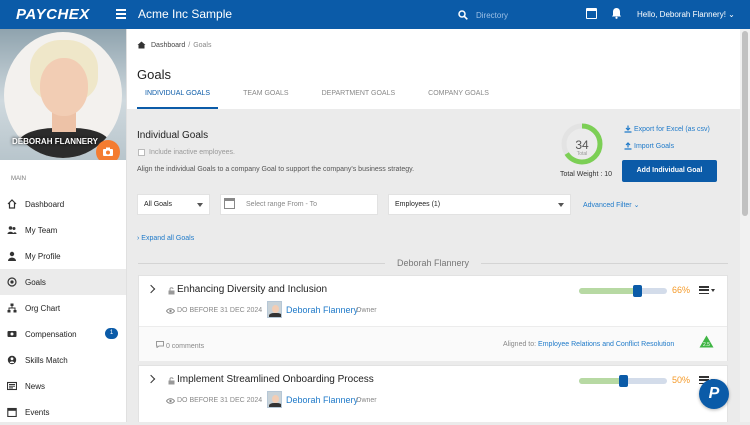  I want to click on sidebar-item-label: Org Chart, so click(43, 308).